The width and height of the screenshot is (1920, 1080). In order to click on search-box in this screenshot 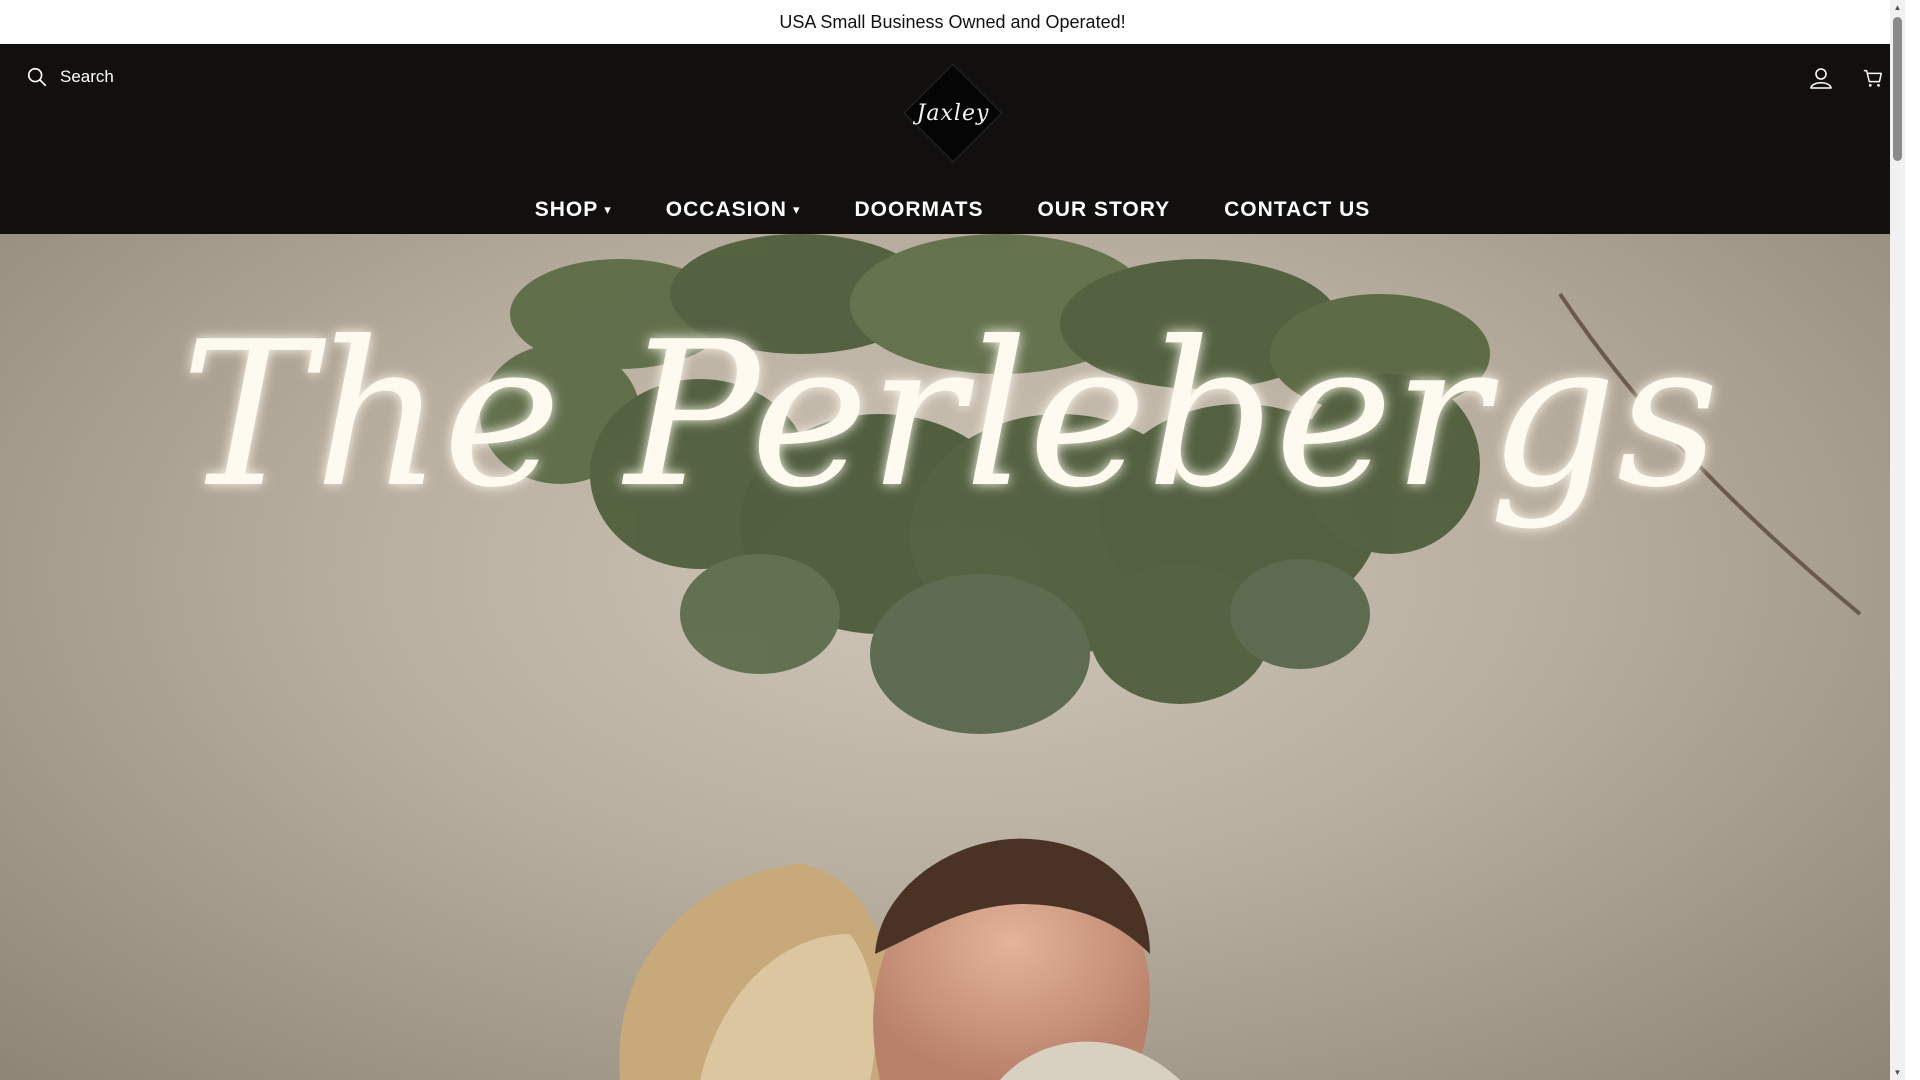, I will do `click(143, 77)`.